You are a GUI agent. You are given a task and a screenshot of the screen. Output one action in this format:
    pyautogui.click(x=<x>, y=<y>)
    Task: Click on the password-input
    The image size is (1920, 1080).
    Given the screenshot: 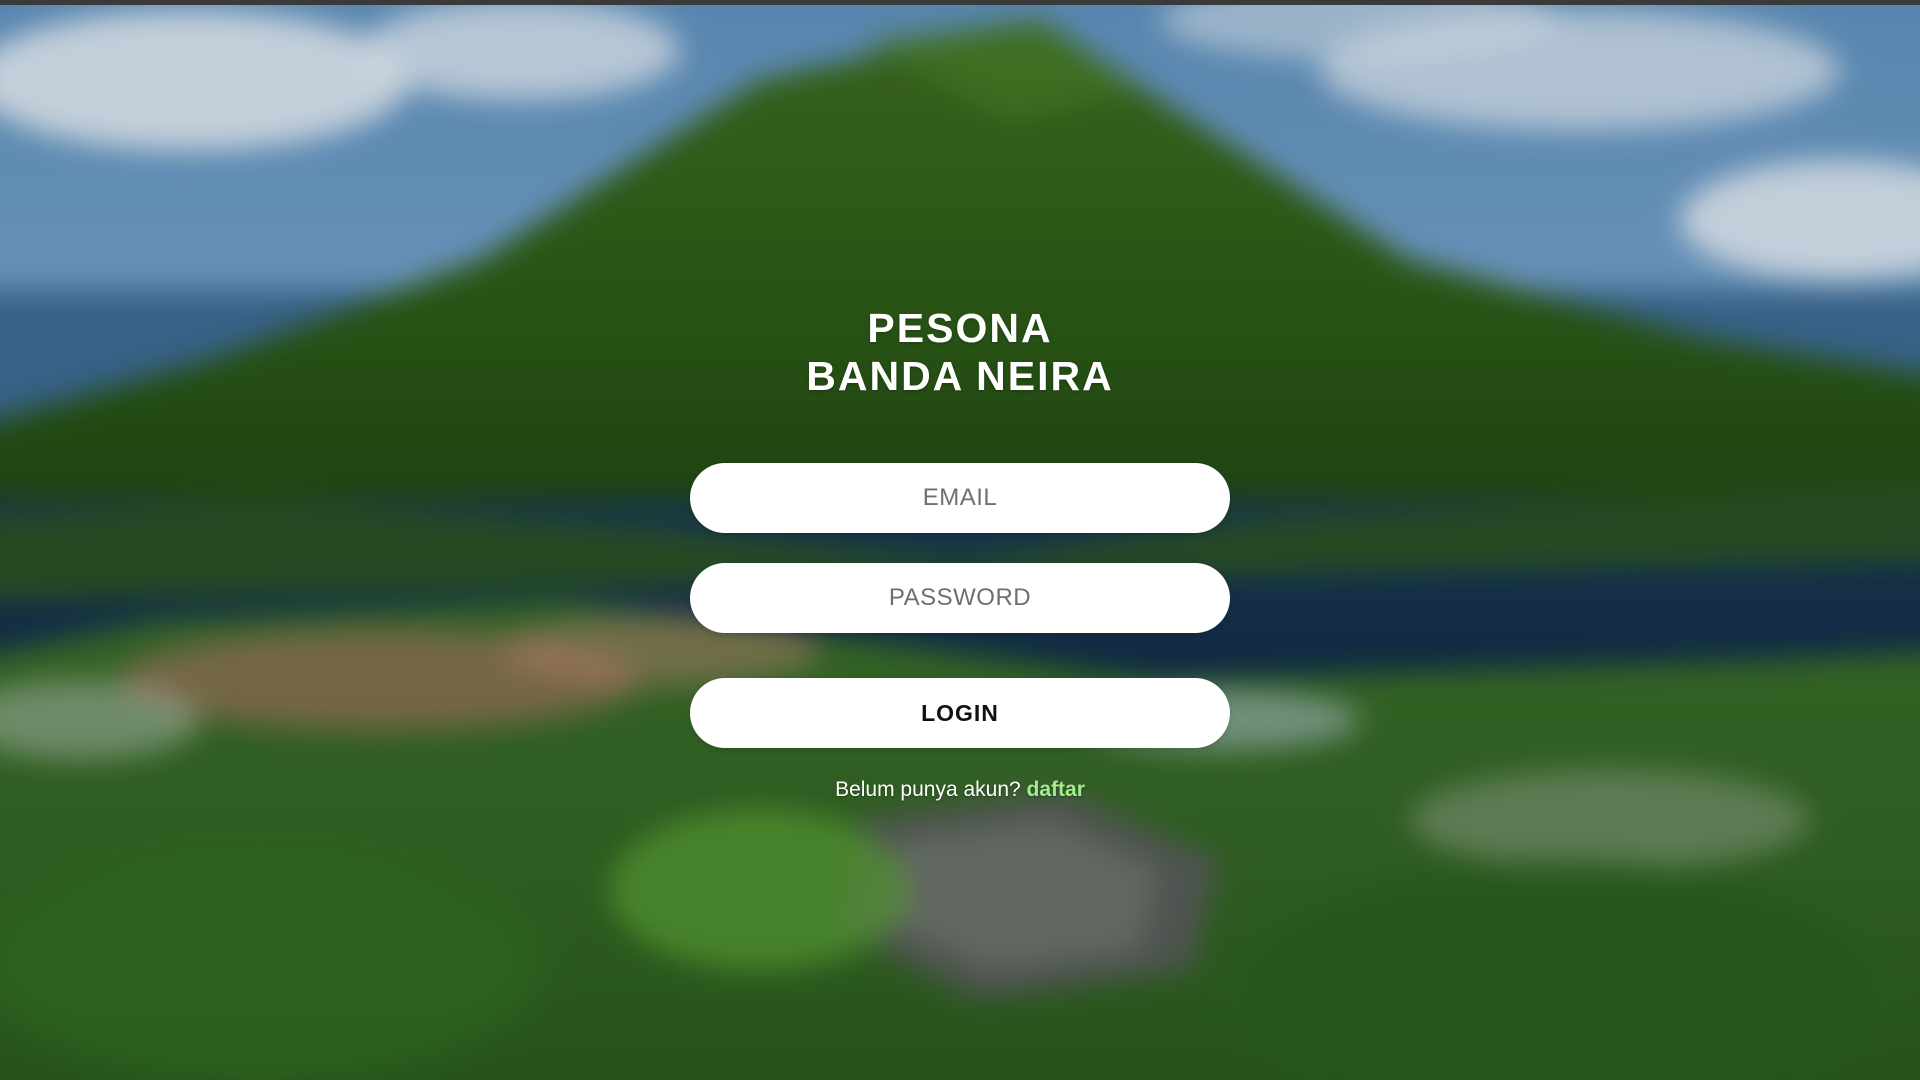 What is the action you would take?
    pyautogui.click(x=960, y=598)
    